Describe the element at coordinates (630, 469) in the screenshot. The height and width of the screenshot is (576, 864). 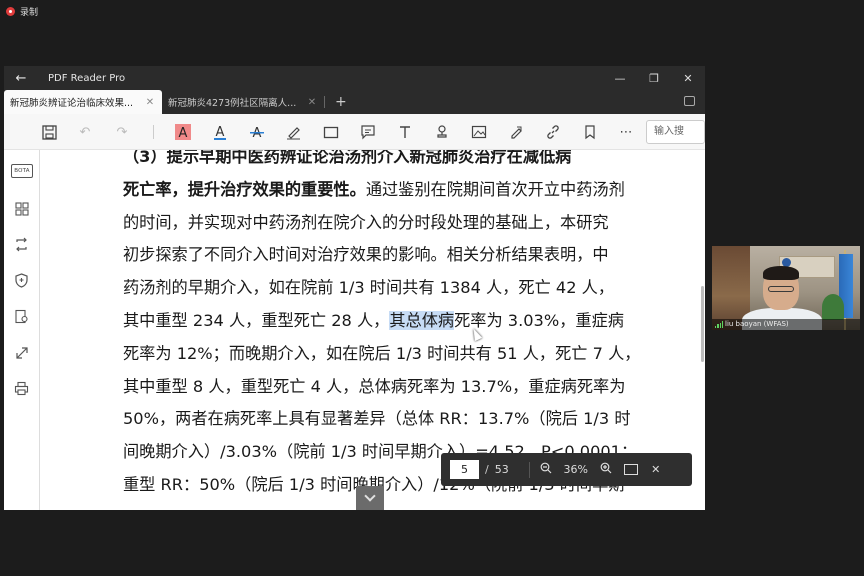
I see `fit-page-icon` at that location.